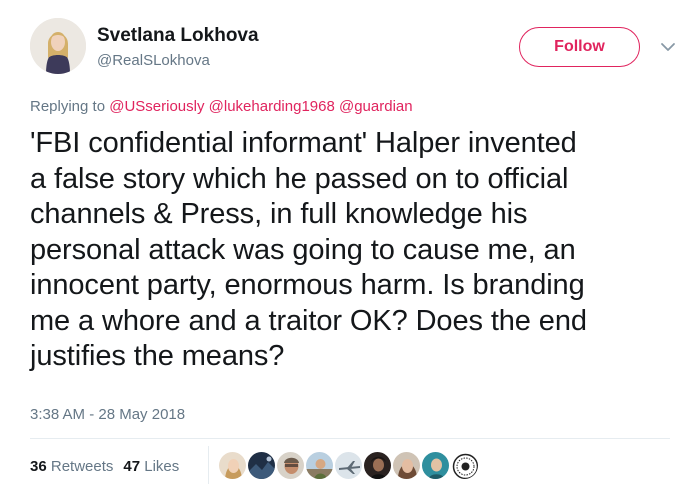 This screenshot has width=700, height=491. I want to click on author-avatar, so click(58, 46).